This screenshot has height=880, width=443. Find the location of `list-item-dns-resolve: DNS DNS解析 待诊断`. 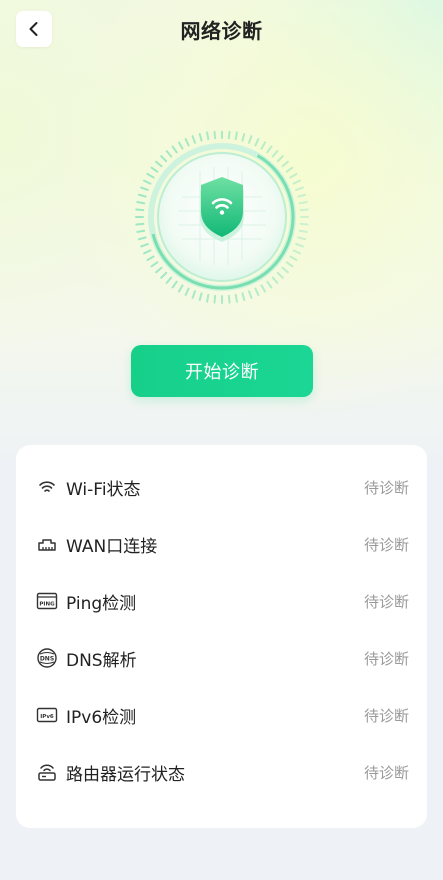

list-item-dns-resolve: DNS DNS解析 待诊断 is located at coordinates (221, 658).